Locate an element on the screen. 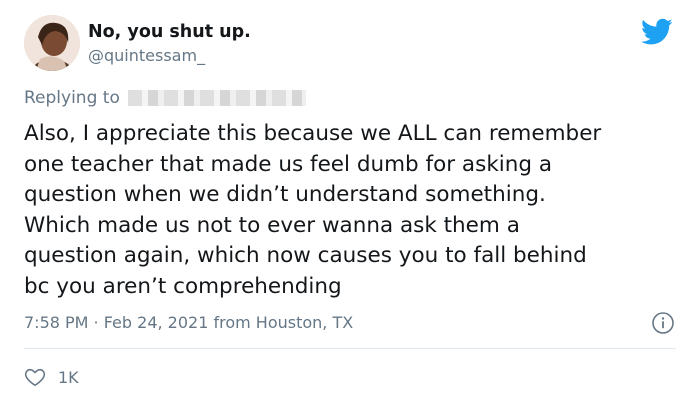 This screenshot has height=402, width=700. like-action: 1K is located at coordinates (51, 377).